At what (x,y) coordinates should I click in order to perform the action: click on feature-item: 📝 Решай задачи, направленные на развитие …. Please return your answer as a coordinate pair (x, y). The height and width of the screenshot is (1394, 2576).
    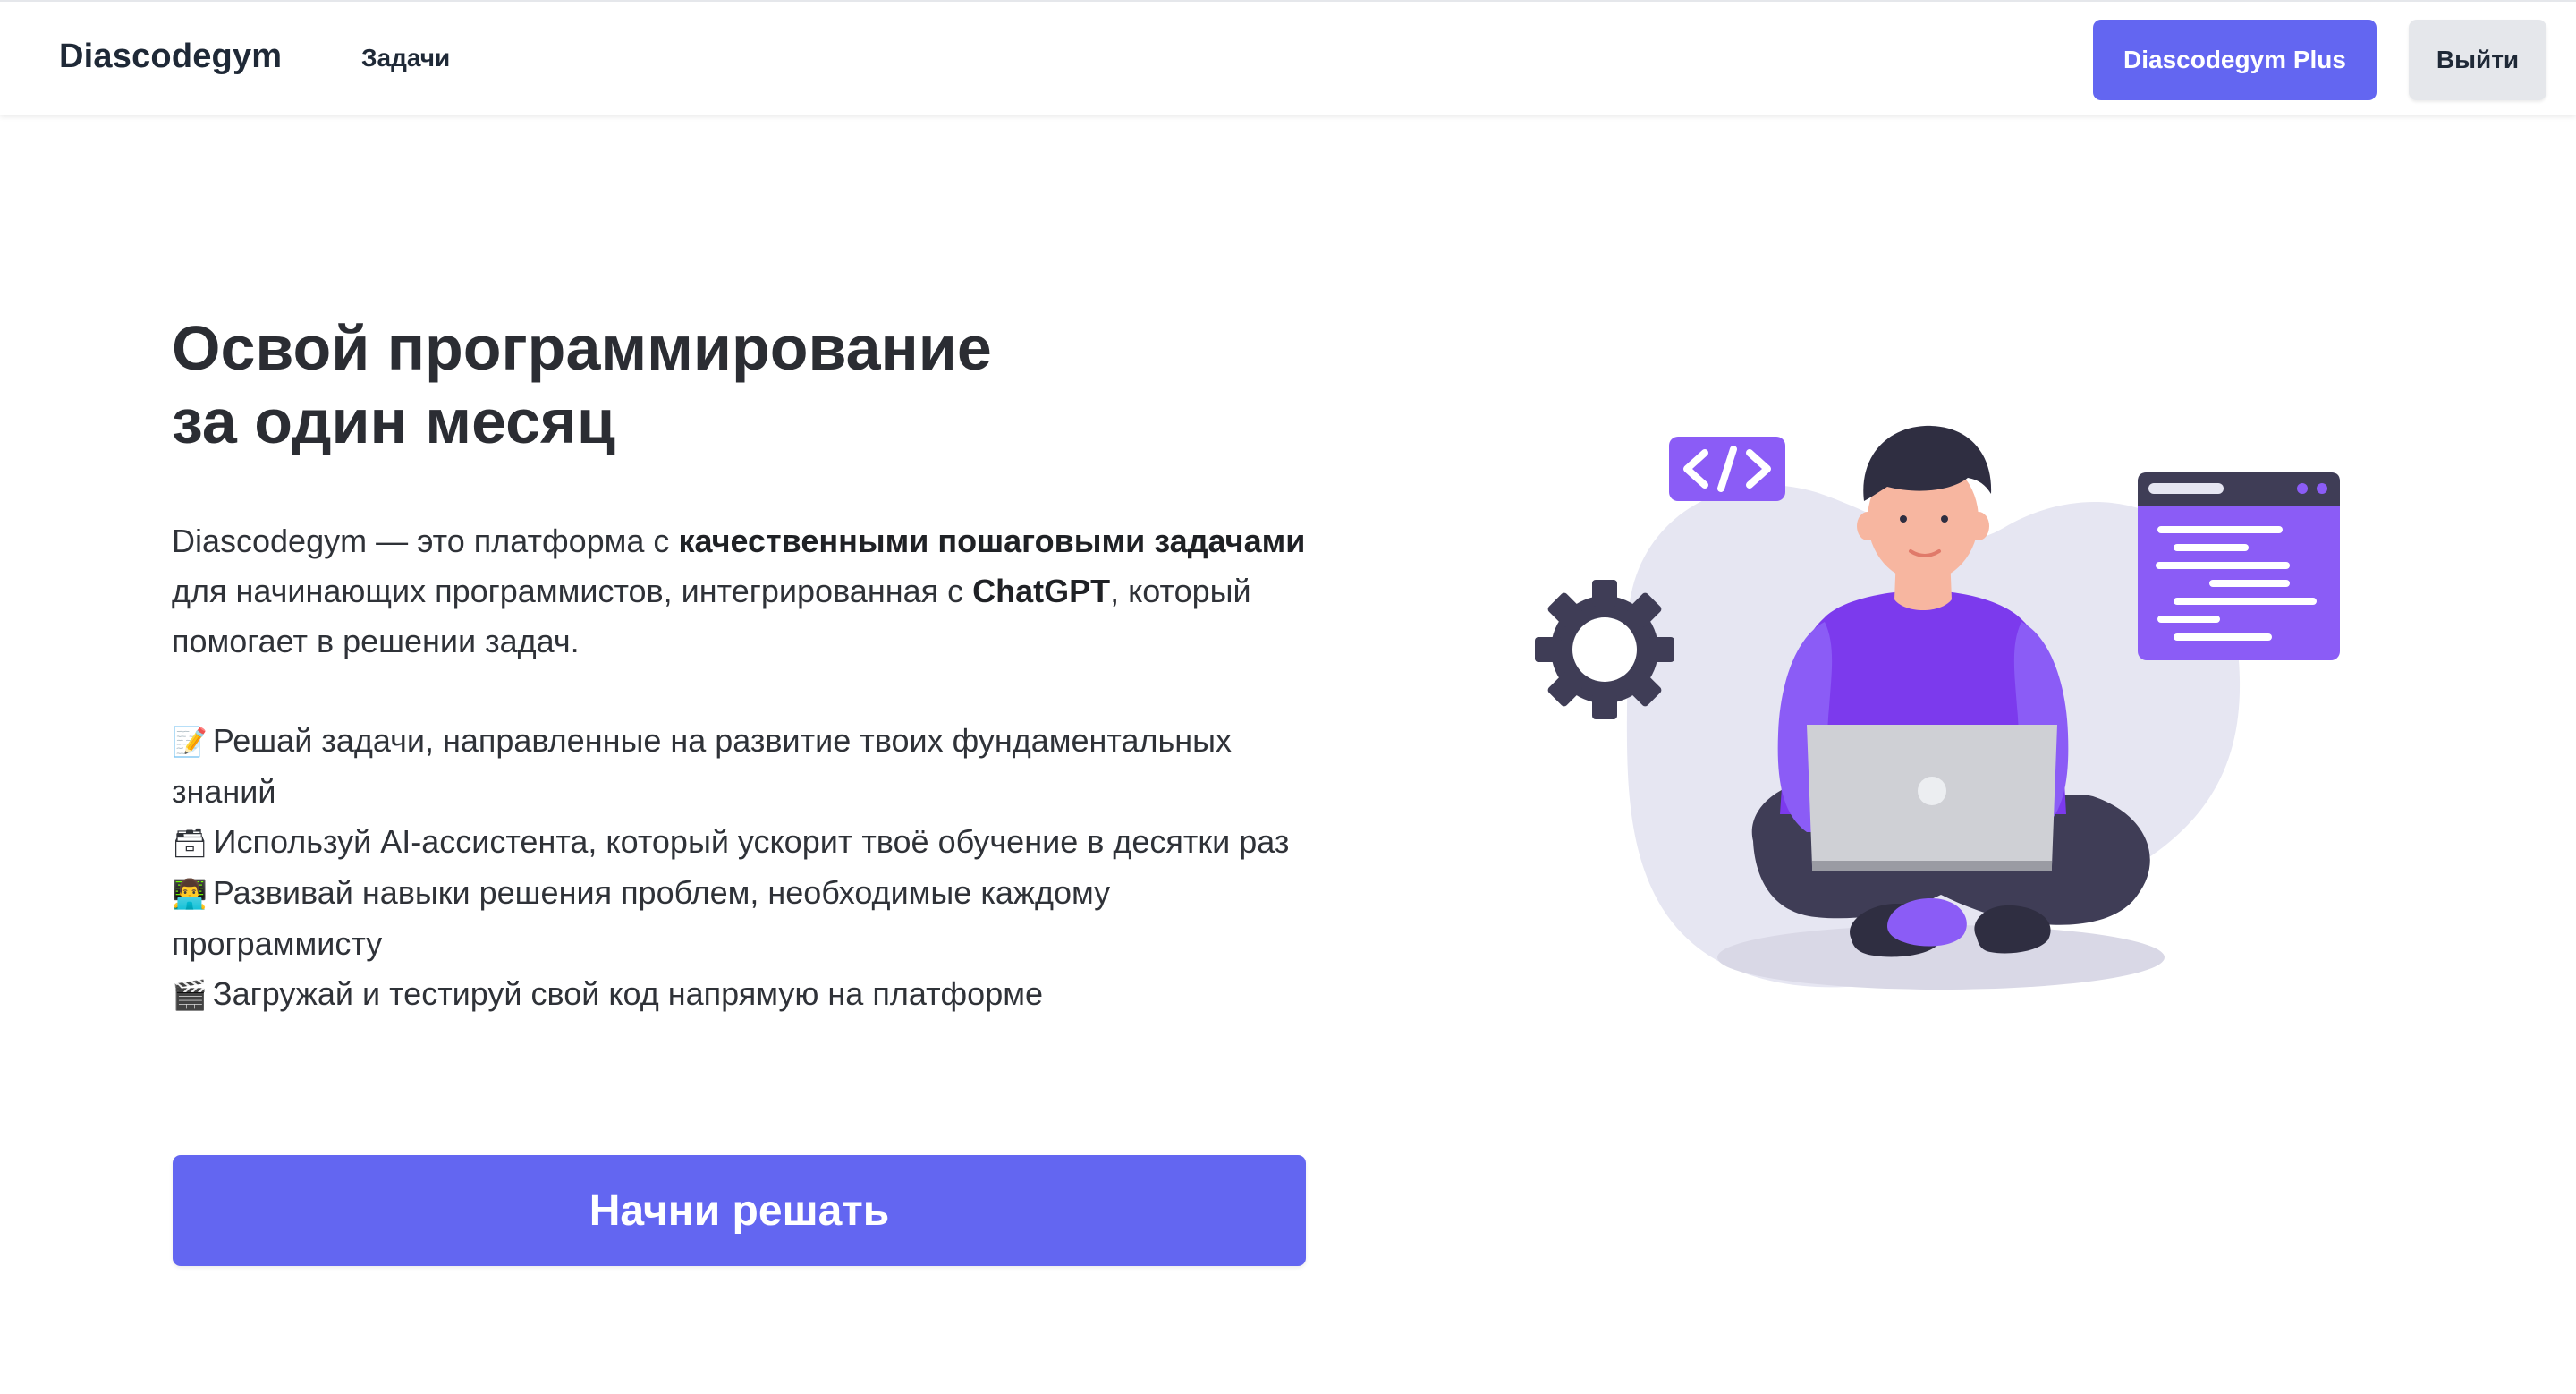
    Looking at the image, I should click on (749, 767).